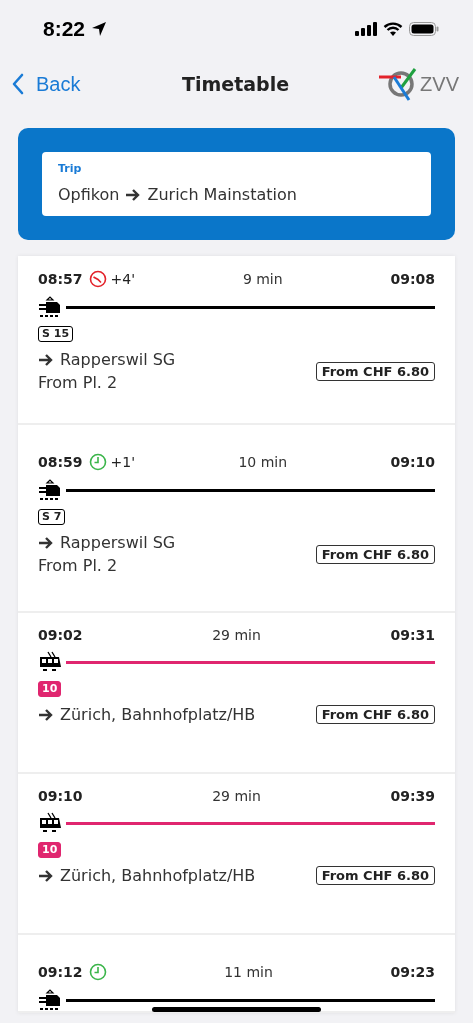 This screenshot has height=1023, width=473. Describe the element at coordinates (123, 462) in the screenshot. I see `delay-text: +1'` at that location.